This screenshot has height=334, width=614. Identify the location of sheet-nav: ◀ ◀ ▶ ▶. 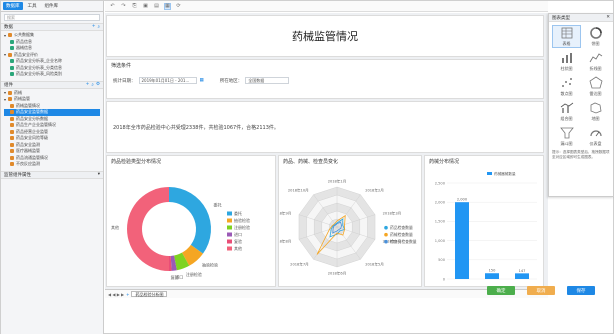
(116, 294).